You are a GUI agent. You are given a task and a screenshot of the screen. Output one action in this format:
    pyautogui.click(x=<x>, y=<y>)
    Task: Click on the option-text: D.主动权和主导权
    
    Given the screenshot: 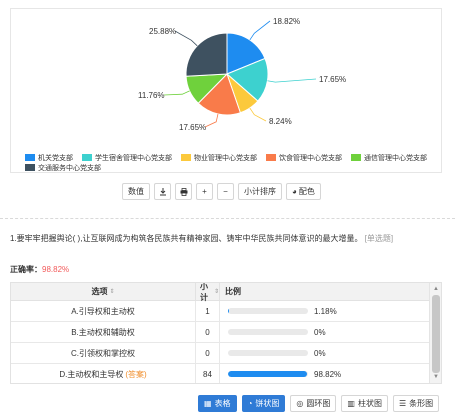 What is the action you would take?
    pyautogui.click(x=91, y=374)
    